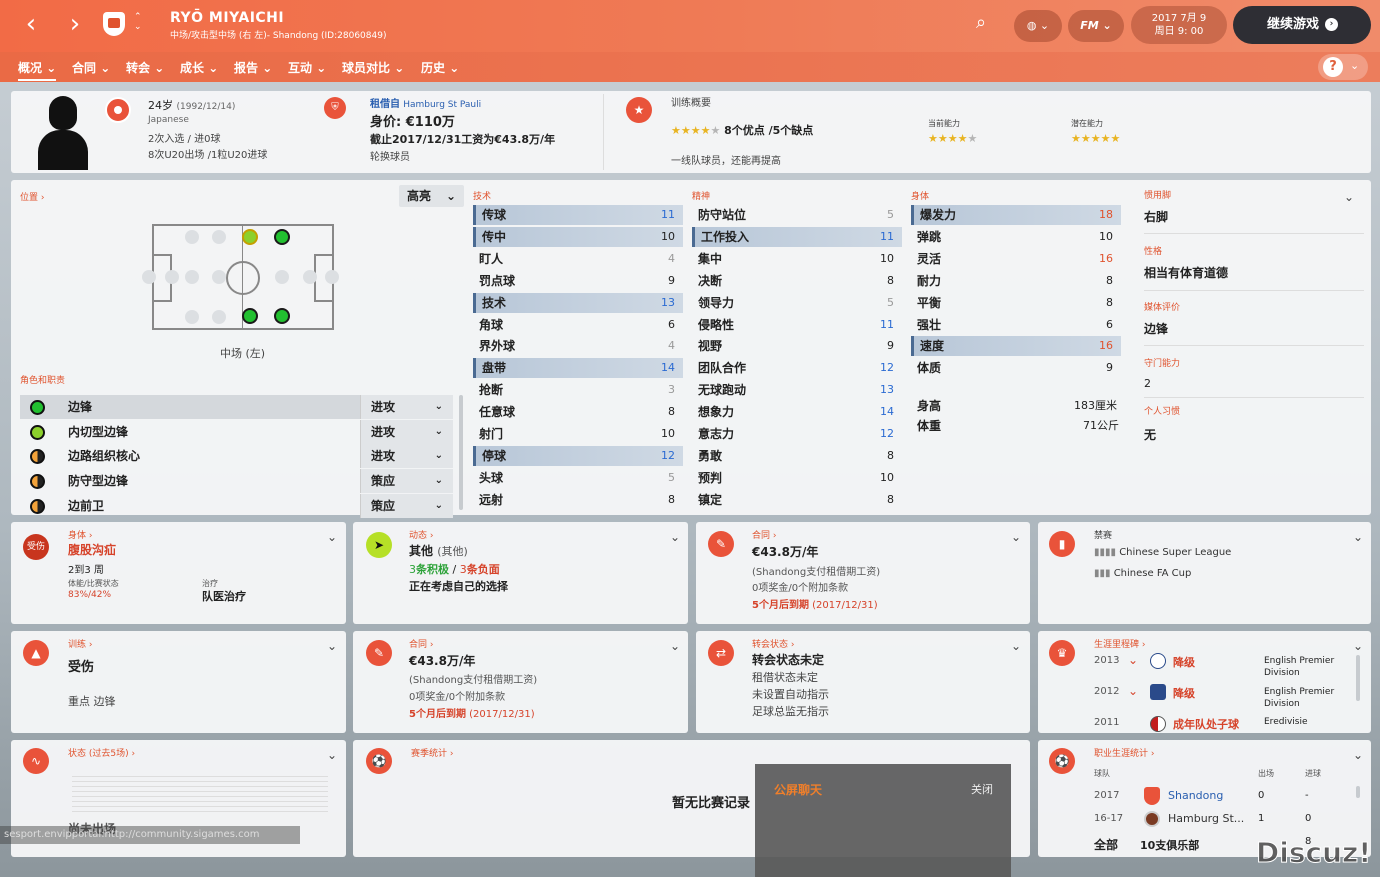 Image resolution: width=1380 pixels, height=877 pixels. I want to click on card-header: 赛季统计 ›, so click(432, 752).